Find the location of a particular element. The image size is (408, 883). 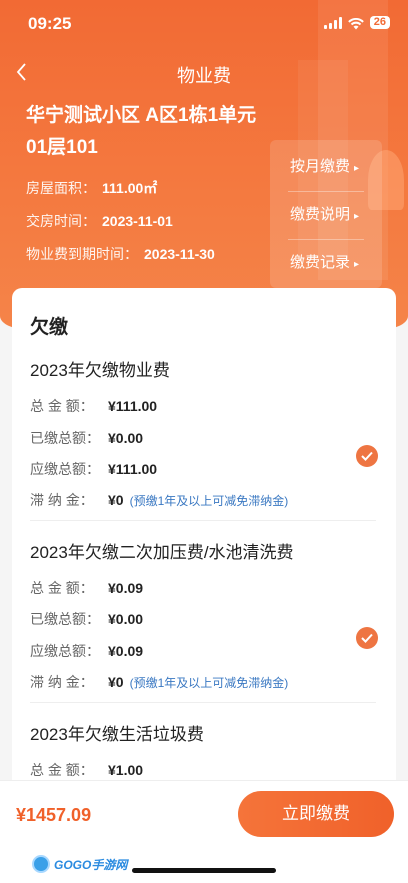

arrears-item-title: 2023年欠缴二次加压费/水池清洗费 is located at coordinates (162, 552).